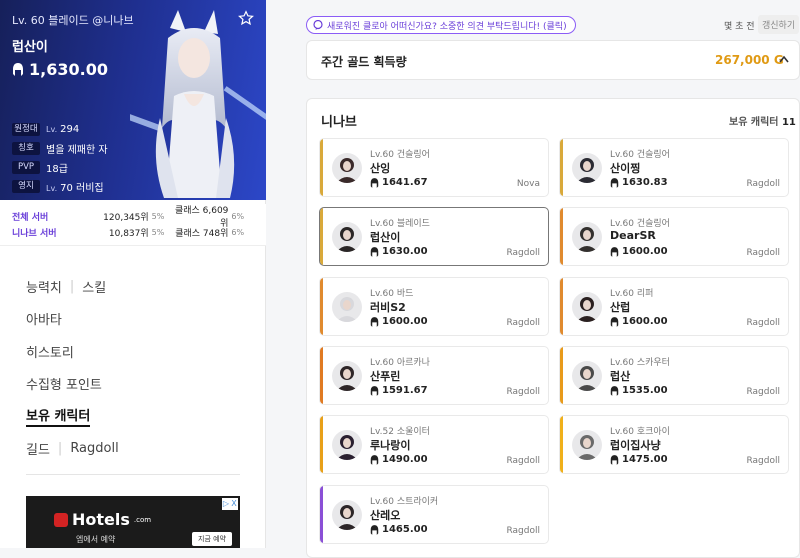 The image size is (800, 558). I want to click on stat-estate: 영지 Lv. 70 러비집, so click(60, 186).